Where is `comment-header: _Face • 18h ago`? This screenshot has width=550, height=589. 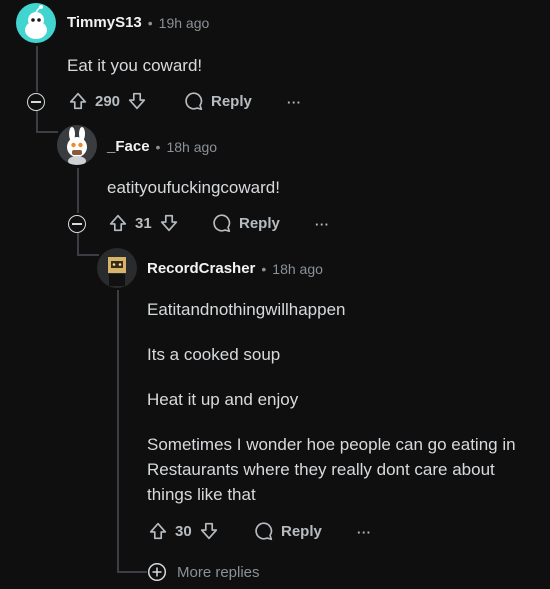 comment-header: _Face • 18h ago is located at coordinates (162, 146).